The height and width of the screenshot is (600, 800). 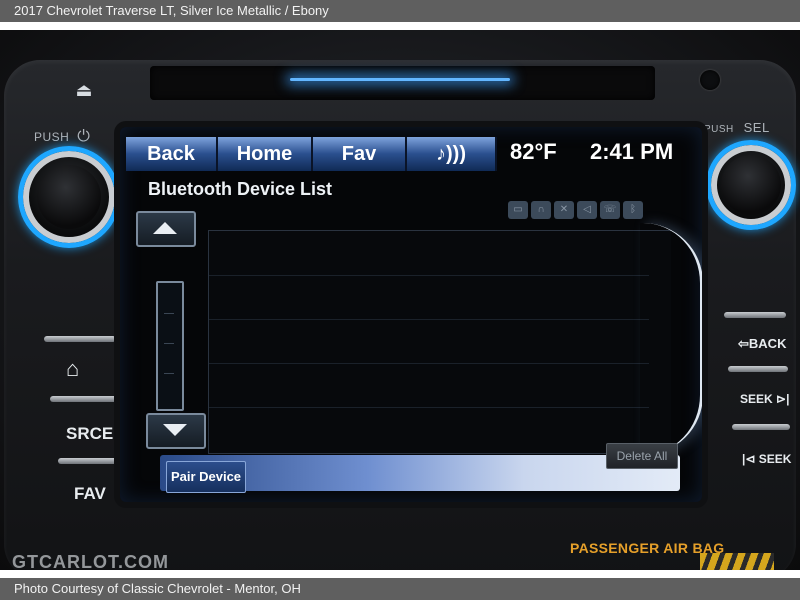 I want to click on source-button: SRCE, so click(x=89, y=434).